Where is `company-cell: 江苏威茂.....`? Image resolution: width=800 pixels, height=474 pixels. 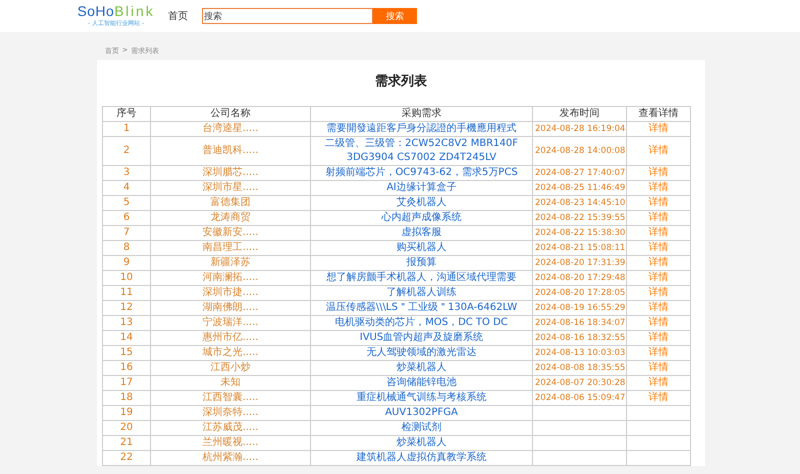 company-cell: 江苏威茂..... is located at coordinates (230, 428).